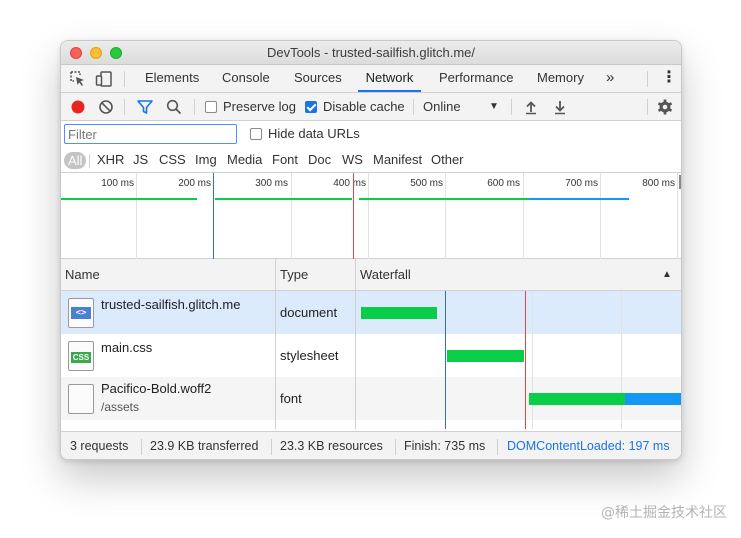  I want to click on overview-range-handle, so click(680, 182).